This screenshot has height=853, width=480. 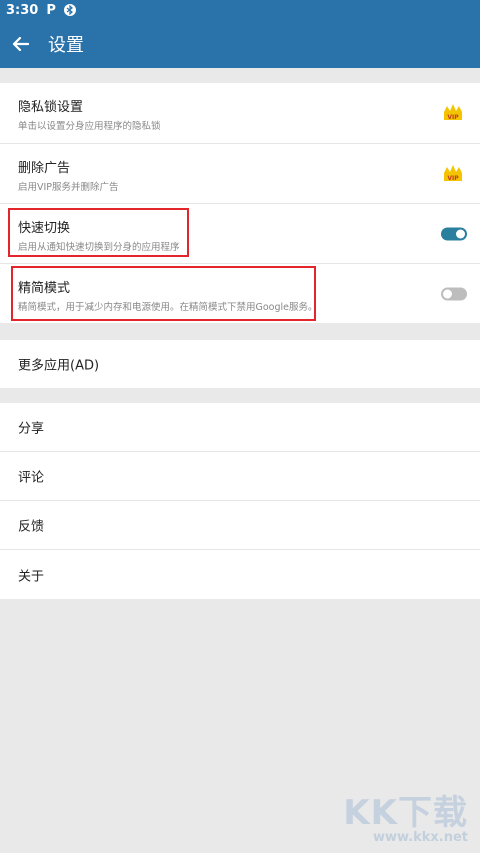 I want to click on more-apps-label: 更多应用(AD), so click(x=59, y=366).